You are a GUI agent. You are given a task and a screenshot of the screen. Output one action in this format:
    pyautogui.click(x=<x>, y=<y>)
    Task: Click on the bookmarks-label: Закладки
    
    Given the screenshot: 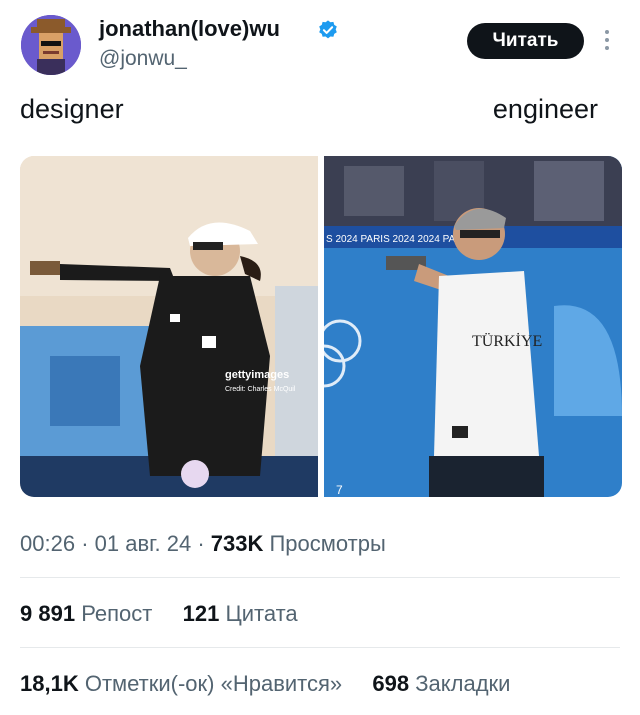 What is the action you would take?
    pyautogui.click(x=463, y=683)
    